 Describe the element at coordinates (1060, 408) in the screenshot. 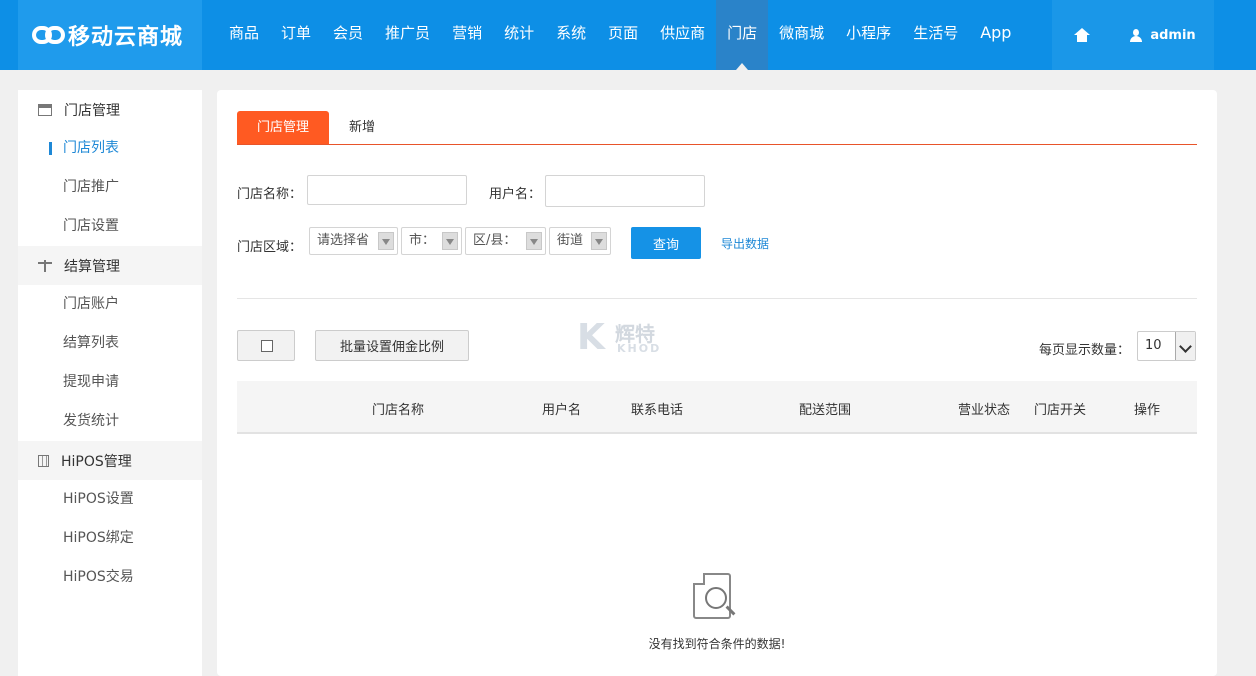

I see `column-store-switch: 门店开关` at that location.